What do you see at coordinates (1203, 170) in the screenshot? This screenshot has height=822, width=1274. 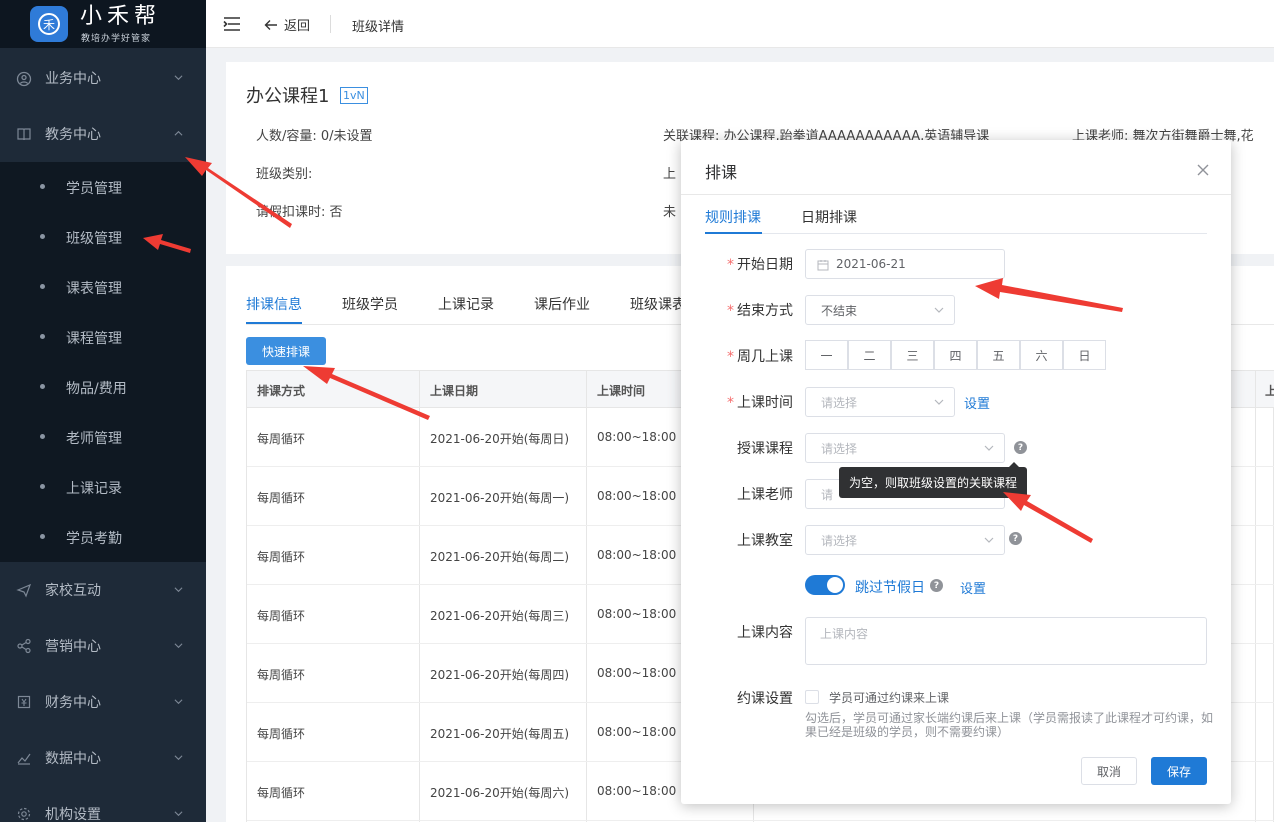 I see `close-icon` at bounding box center [1203, 170].